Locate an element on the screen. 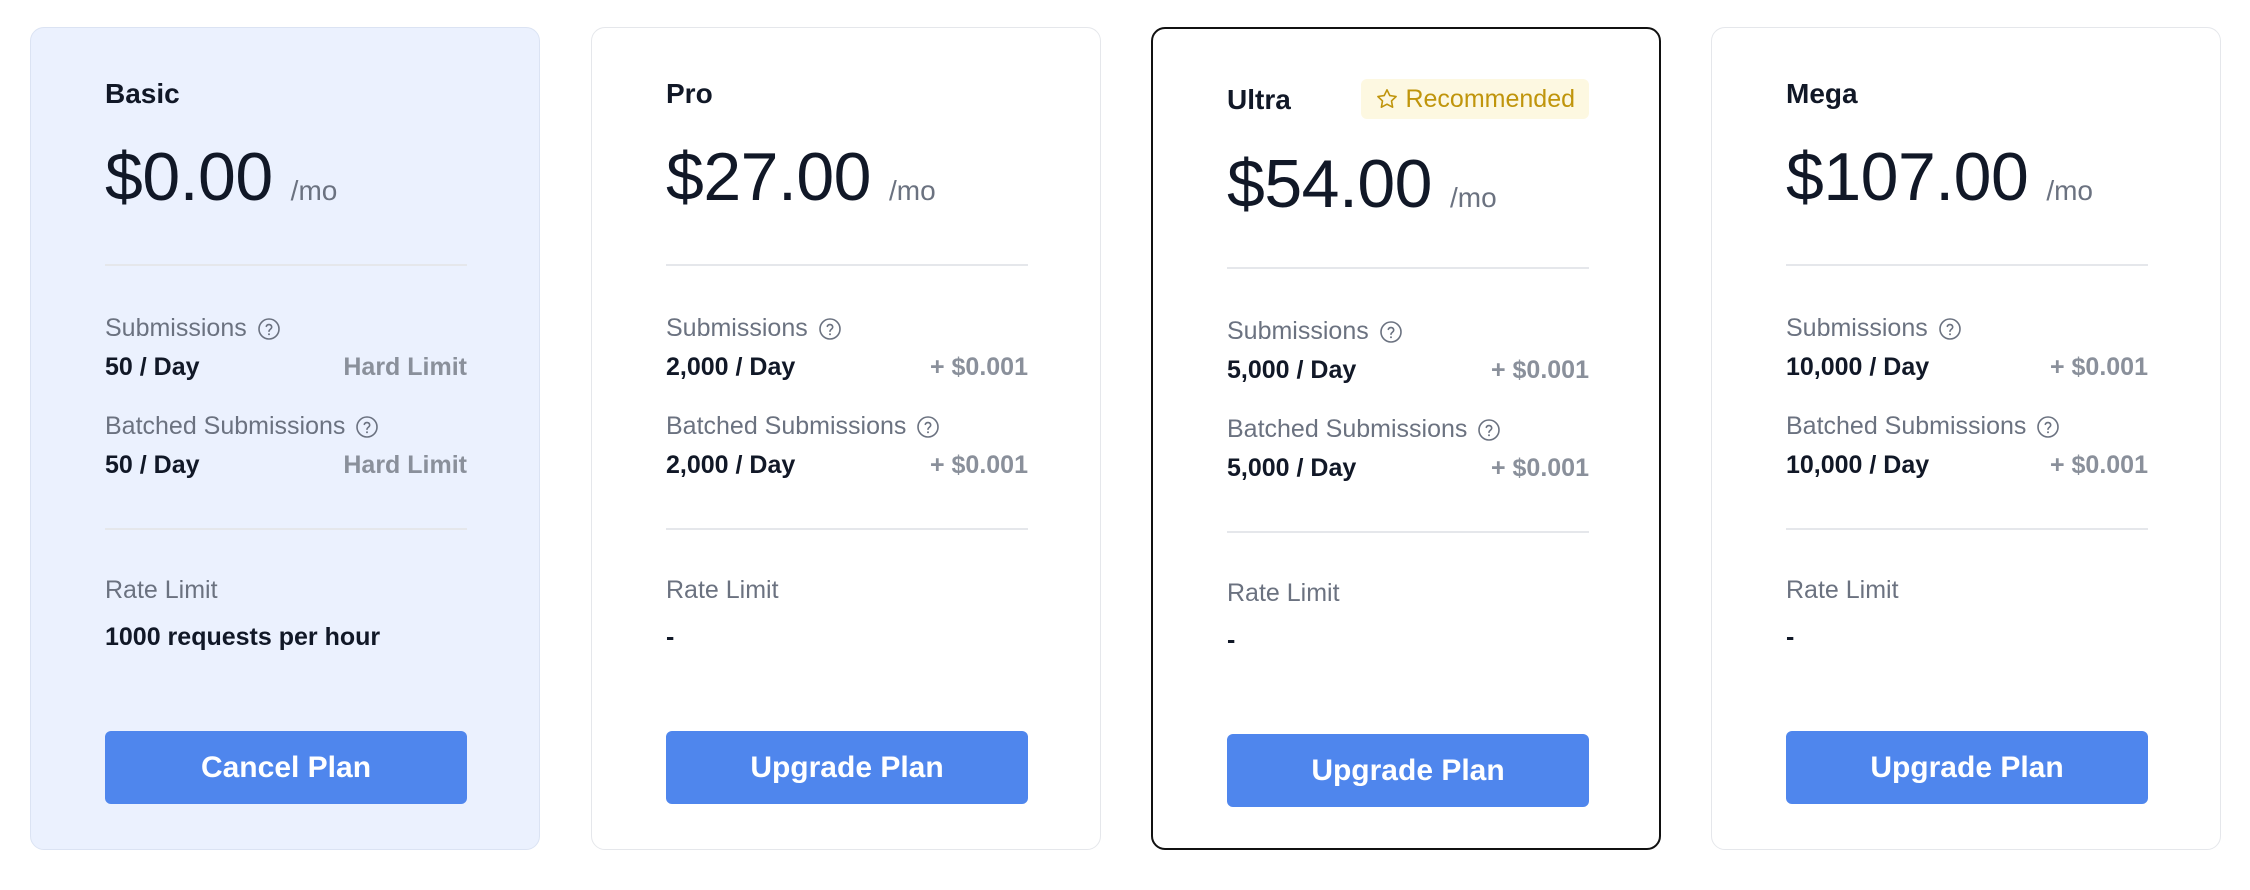 The height and width of the screenshot is (890, 2250). price-row: $107.00 /mo is located at coordinates (1939, 177).